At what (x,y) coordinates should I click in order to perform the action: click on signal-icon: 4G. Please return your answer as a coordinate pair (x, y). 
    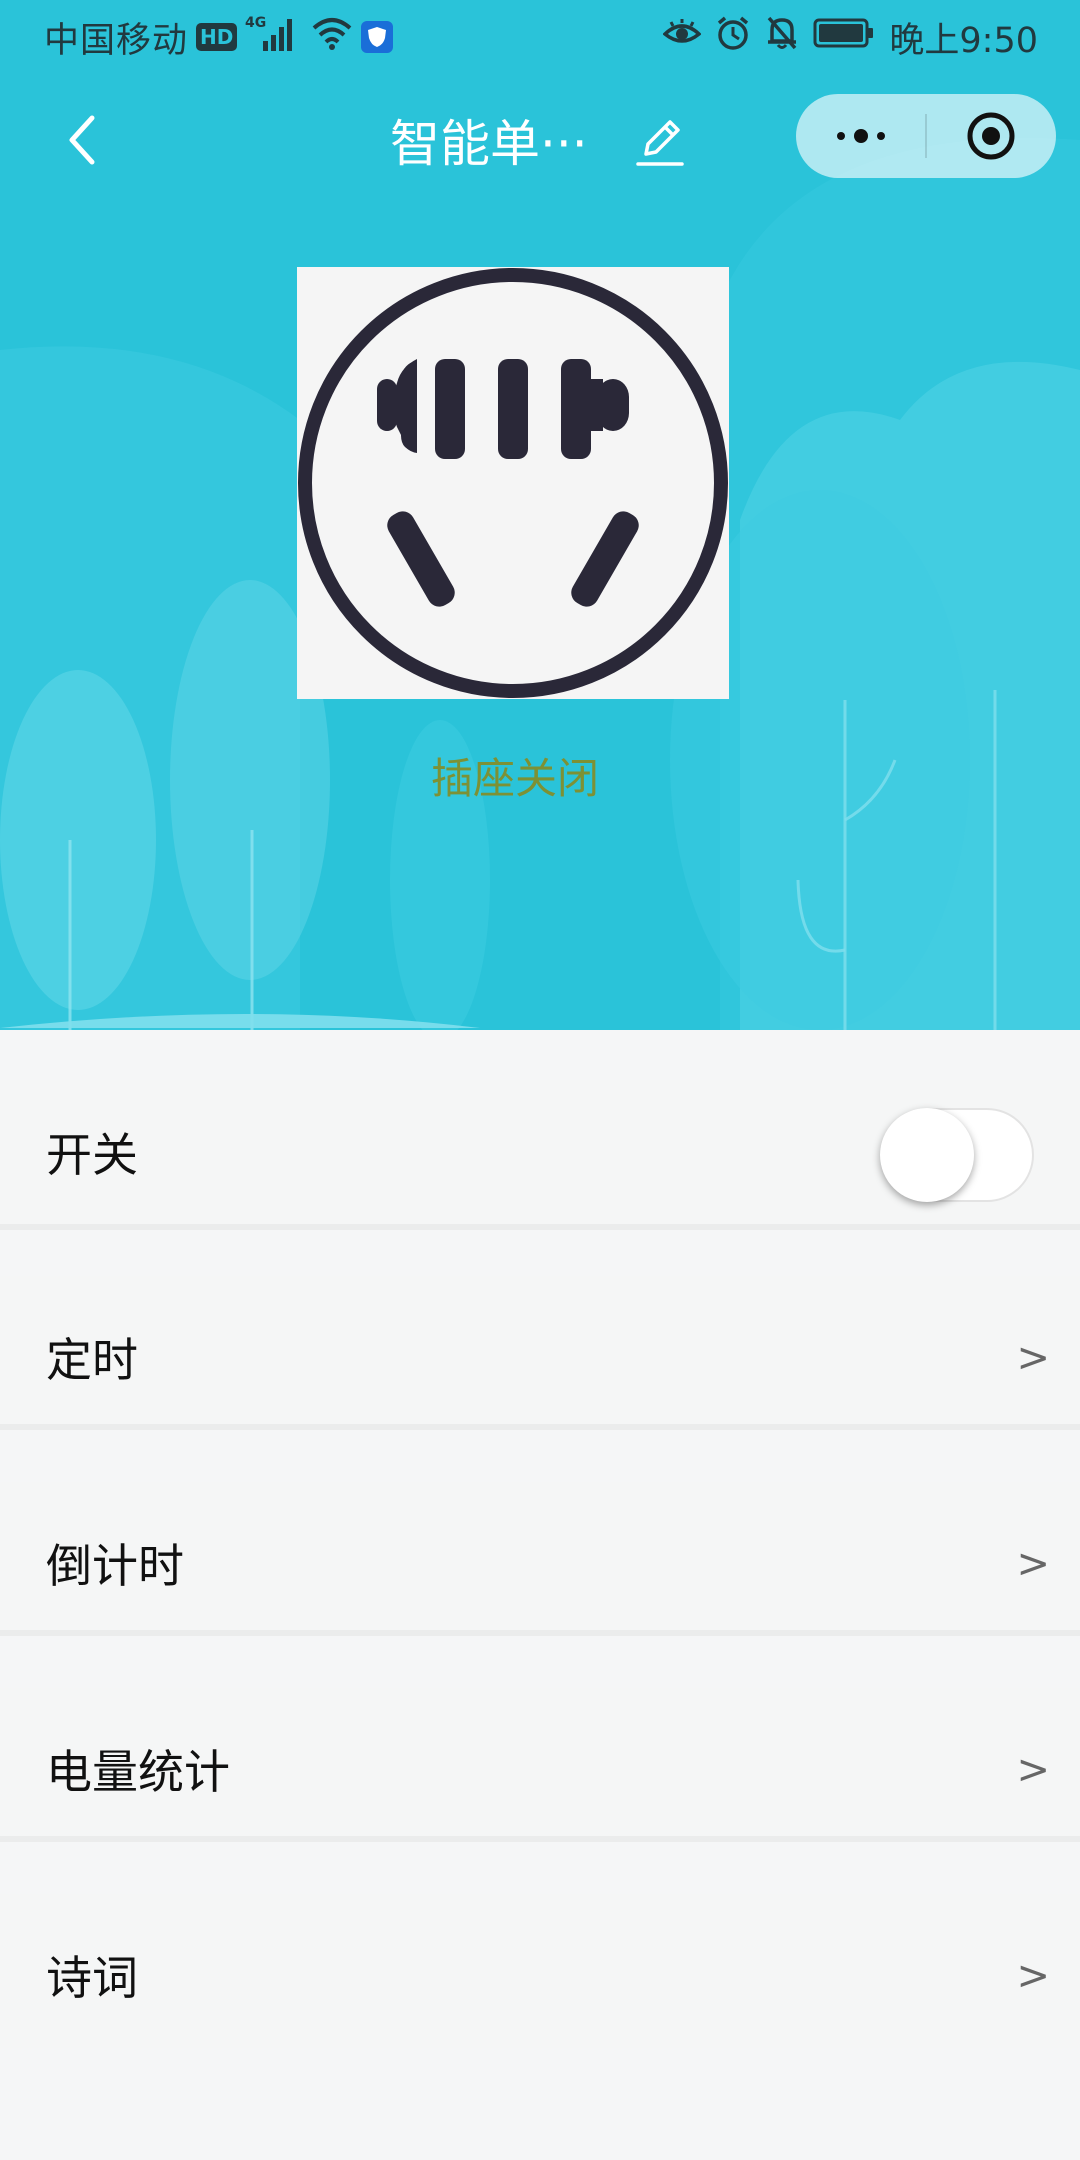
    Looking at the image, I should click on (274, 37).